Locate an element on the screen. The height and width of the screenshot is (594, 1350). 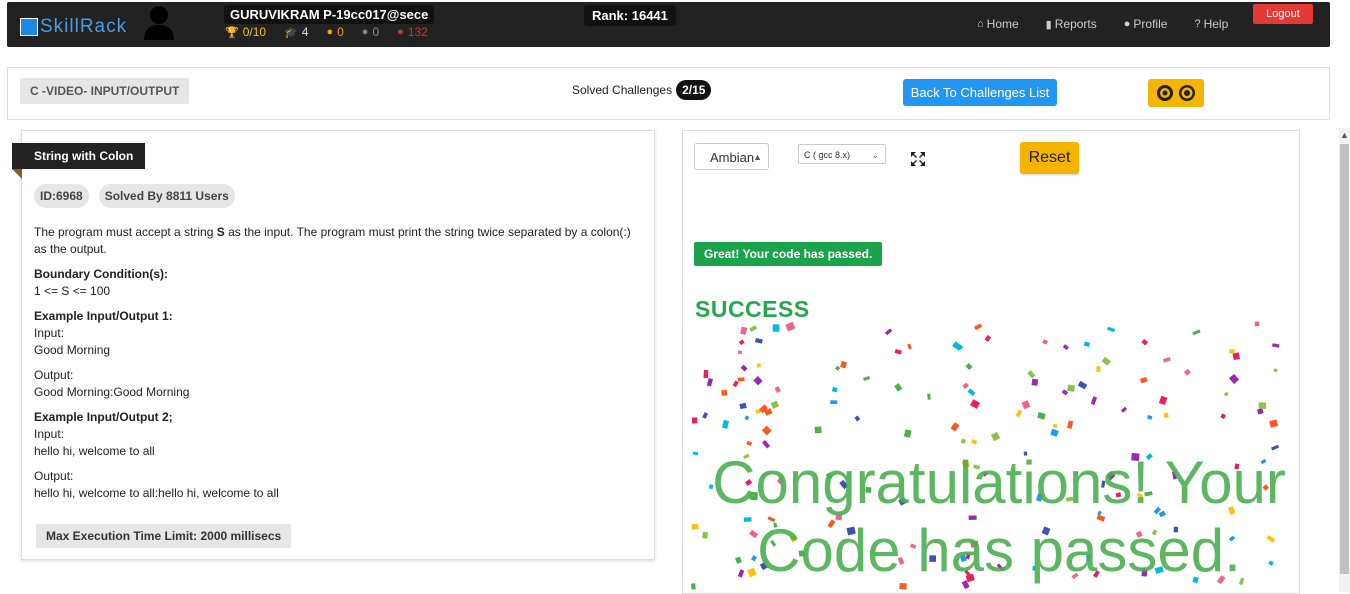
browser-icons is located at coordinates (1176, 93).